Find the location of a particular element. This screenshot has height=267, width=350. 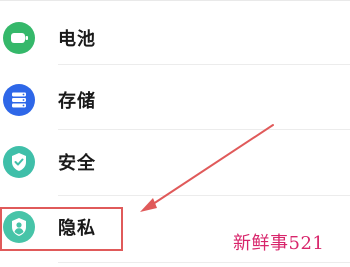

highlight-box is located at coordinates (61, 229).